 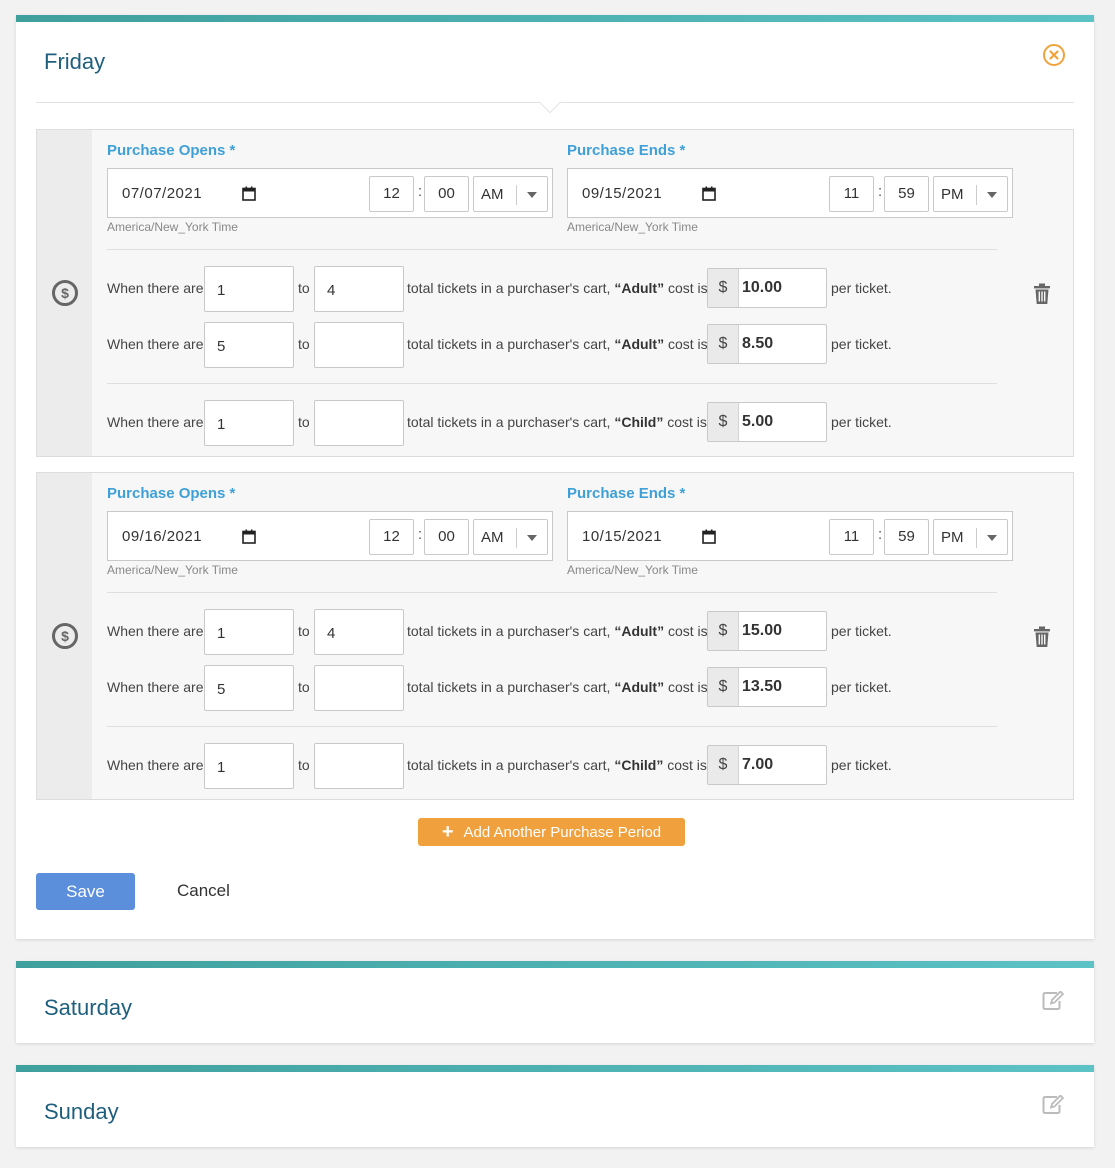 I want to click on price-input: $8.50, so click(x=767, y=344).